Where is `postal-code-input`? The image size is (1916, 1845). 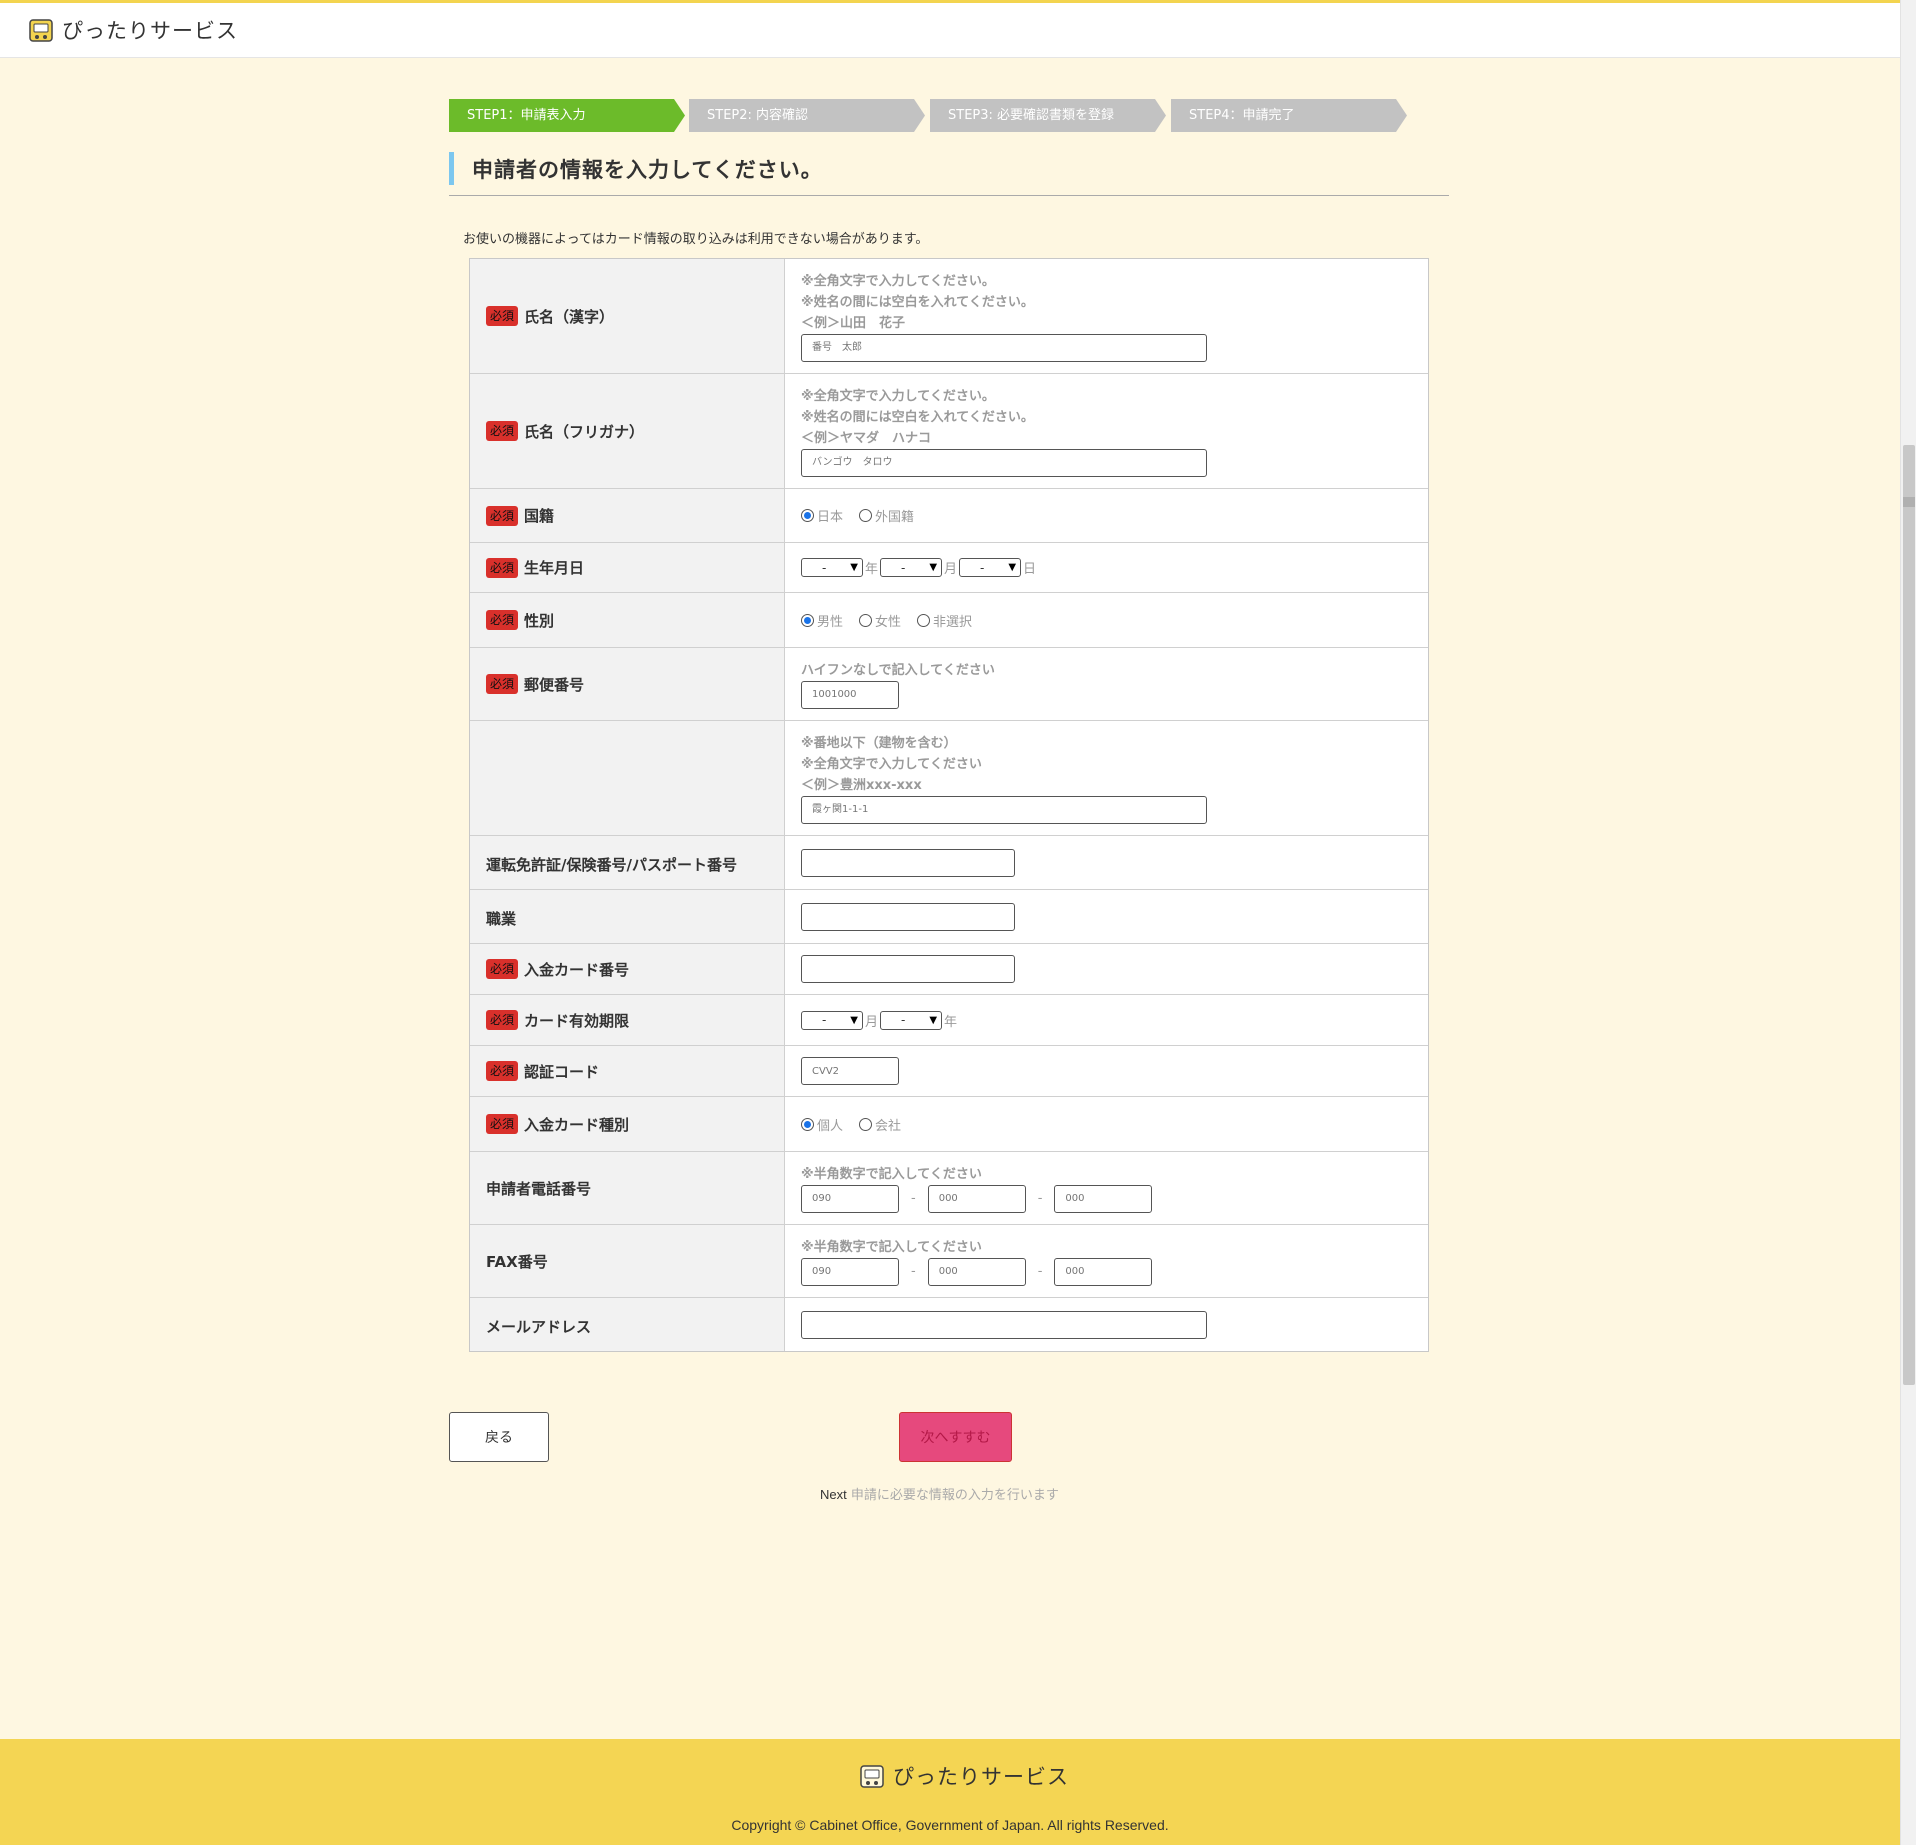 postal-code-input is located at coordinates (850, 694).